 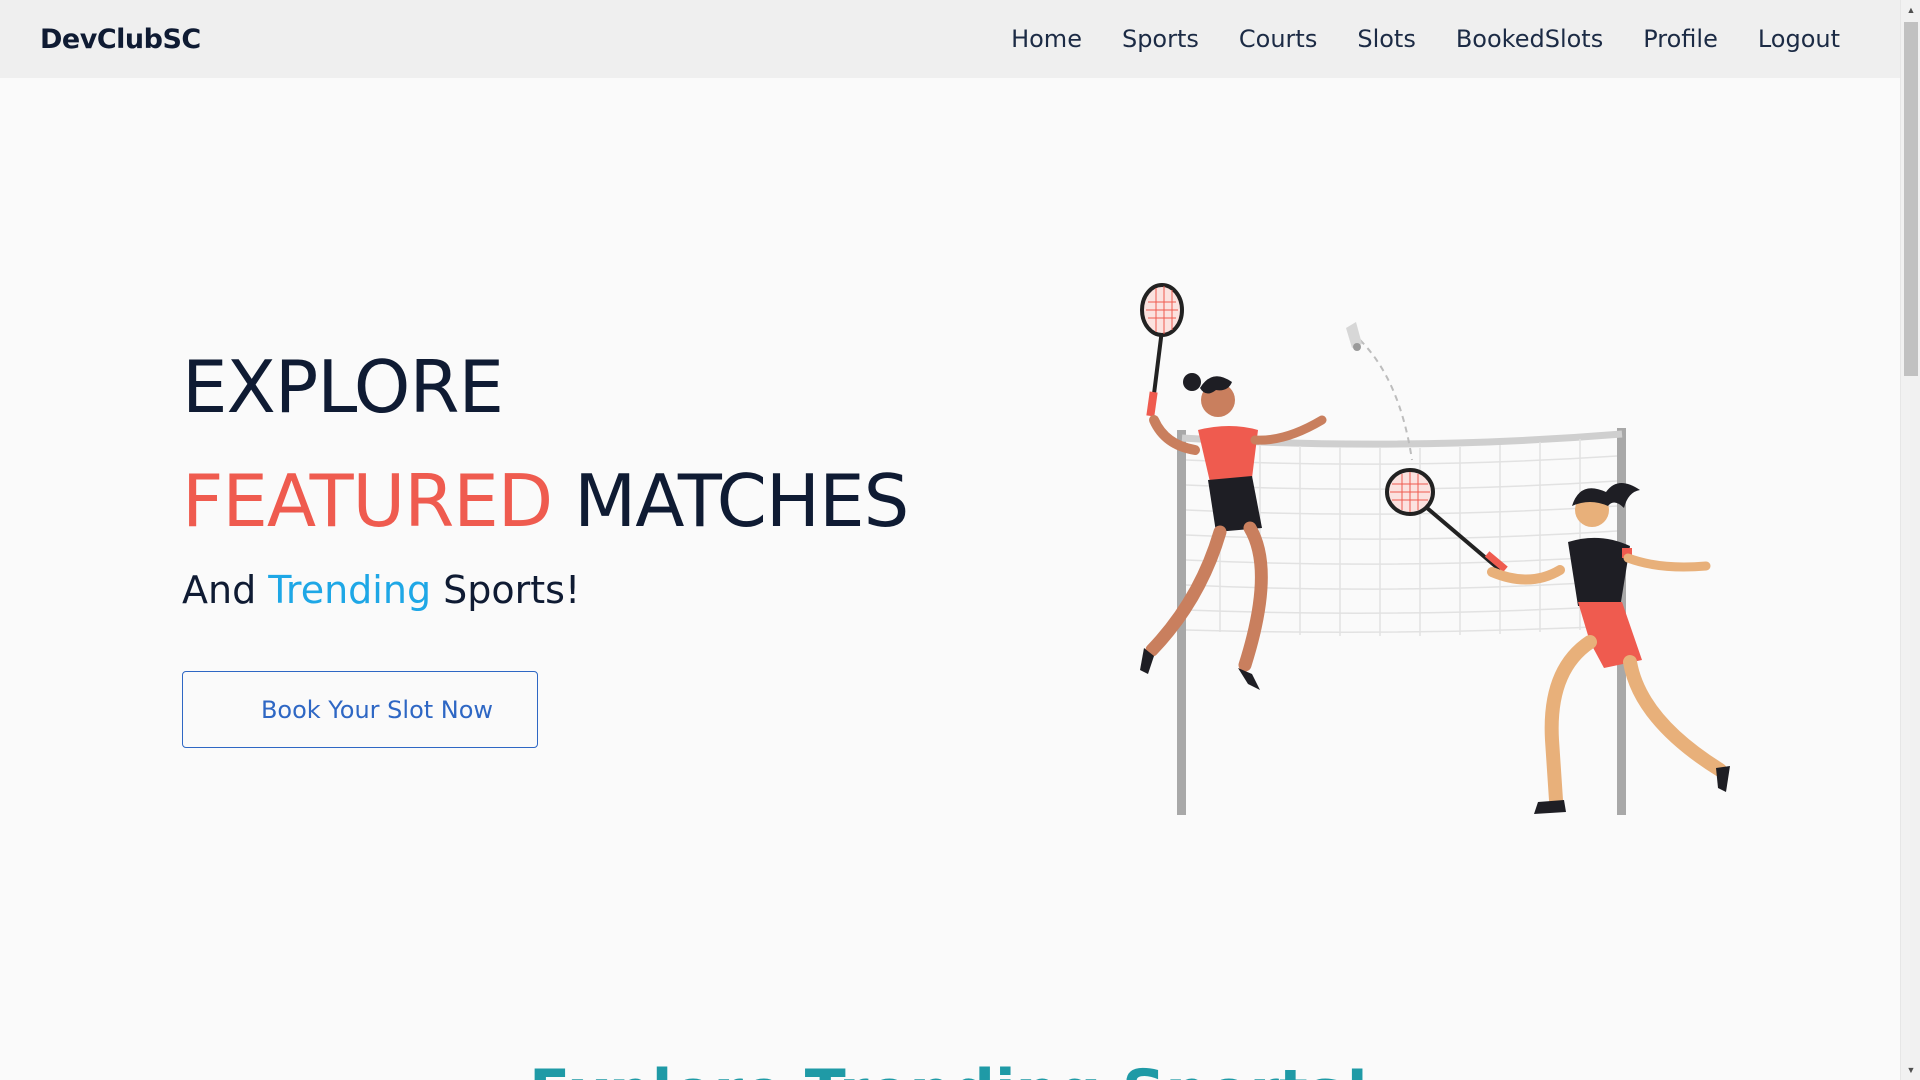 I want to click on hero-title-line-2: FEATURED MATCHES, so click(x=582, y=501).